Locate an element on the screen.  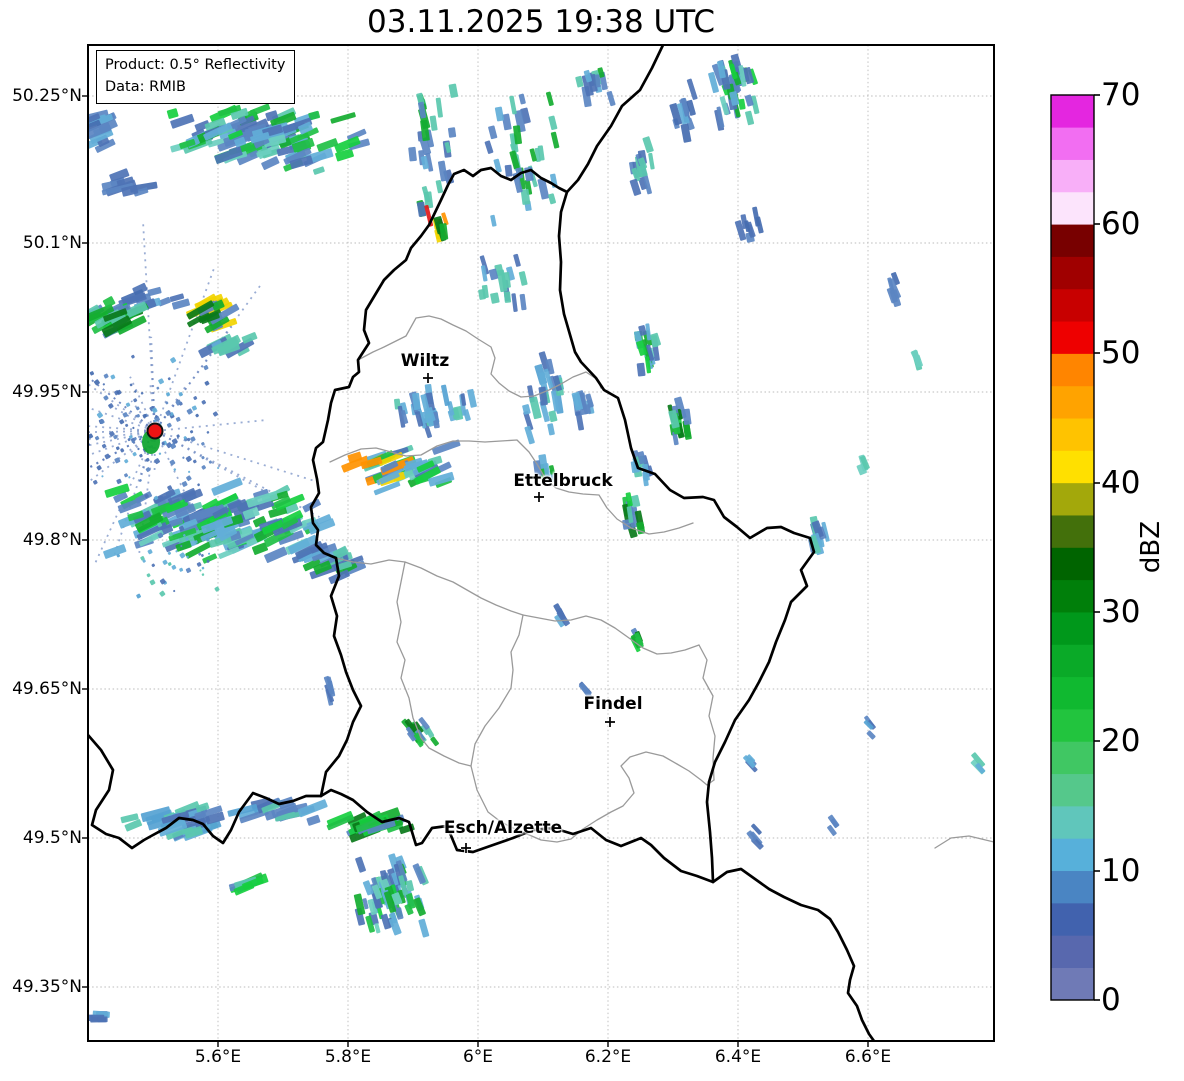
product-line: Product: 0.5° Reflectivity is located at coordinates (195, 65).